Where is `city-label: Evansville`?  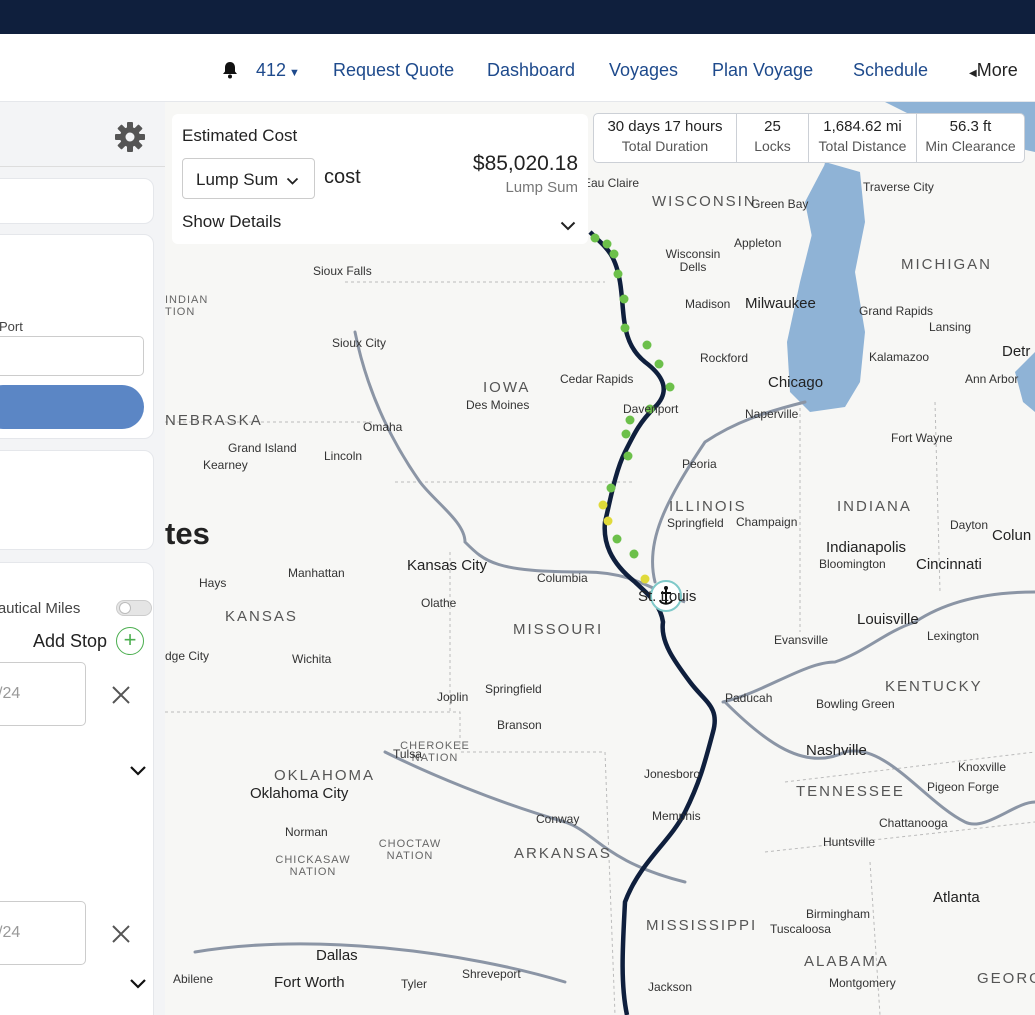
city-label: Evansville is located at coordinates (801, 640).